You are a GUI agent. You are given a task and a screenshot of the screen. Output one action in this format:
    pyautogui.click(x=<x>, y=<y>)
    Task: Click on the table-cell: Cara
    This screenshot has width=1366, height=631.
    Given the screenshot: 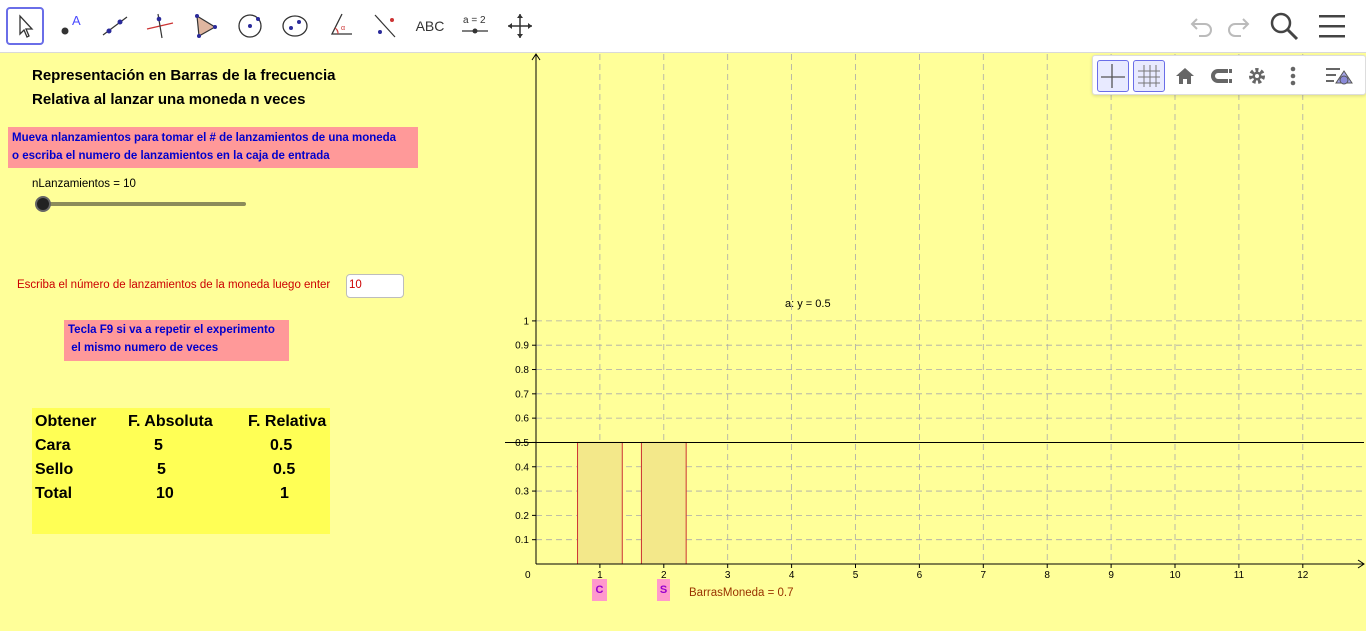 What is the action you would take?
    pyautogui.click(x=53, y=445)
    